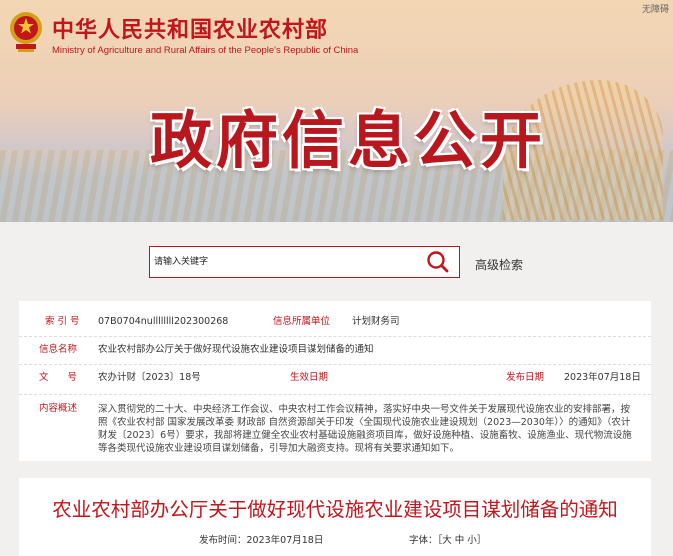  I want to click on national-emblem-icon, so click(26, 32).